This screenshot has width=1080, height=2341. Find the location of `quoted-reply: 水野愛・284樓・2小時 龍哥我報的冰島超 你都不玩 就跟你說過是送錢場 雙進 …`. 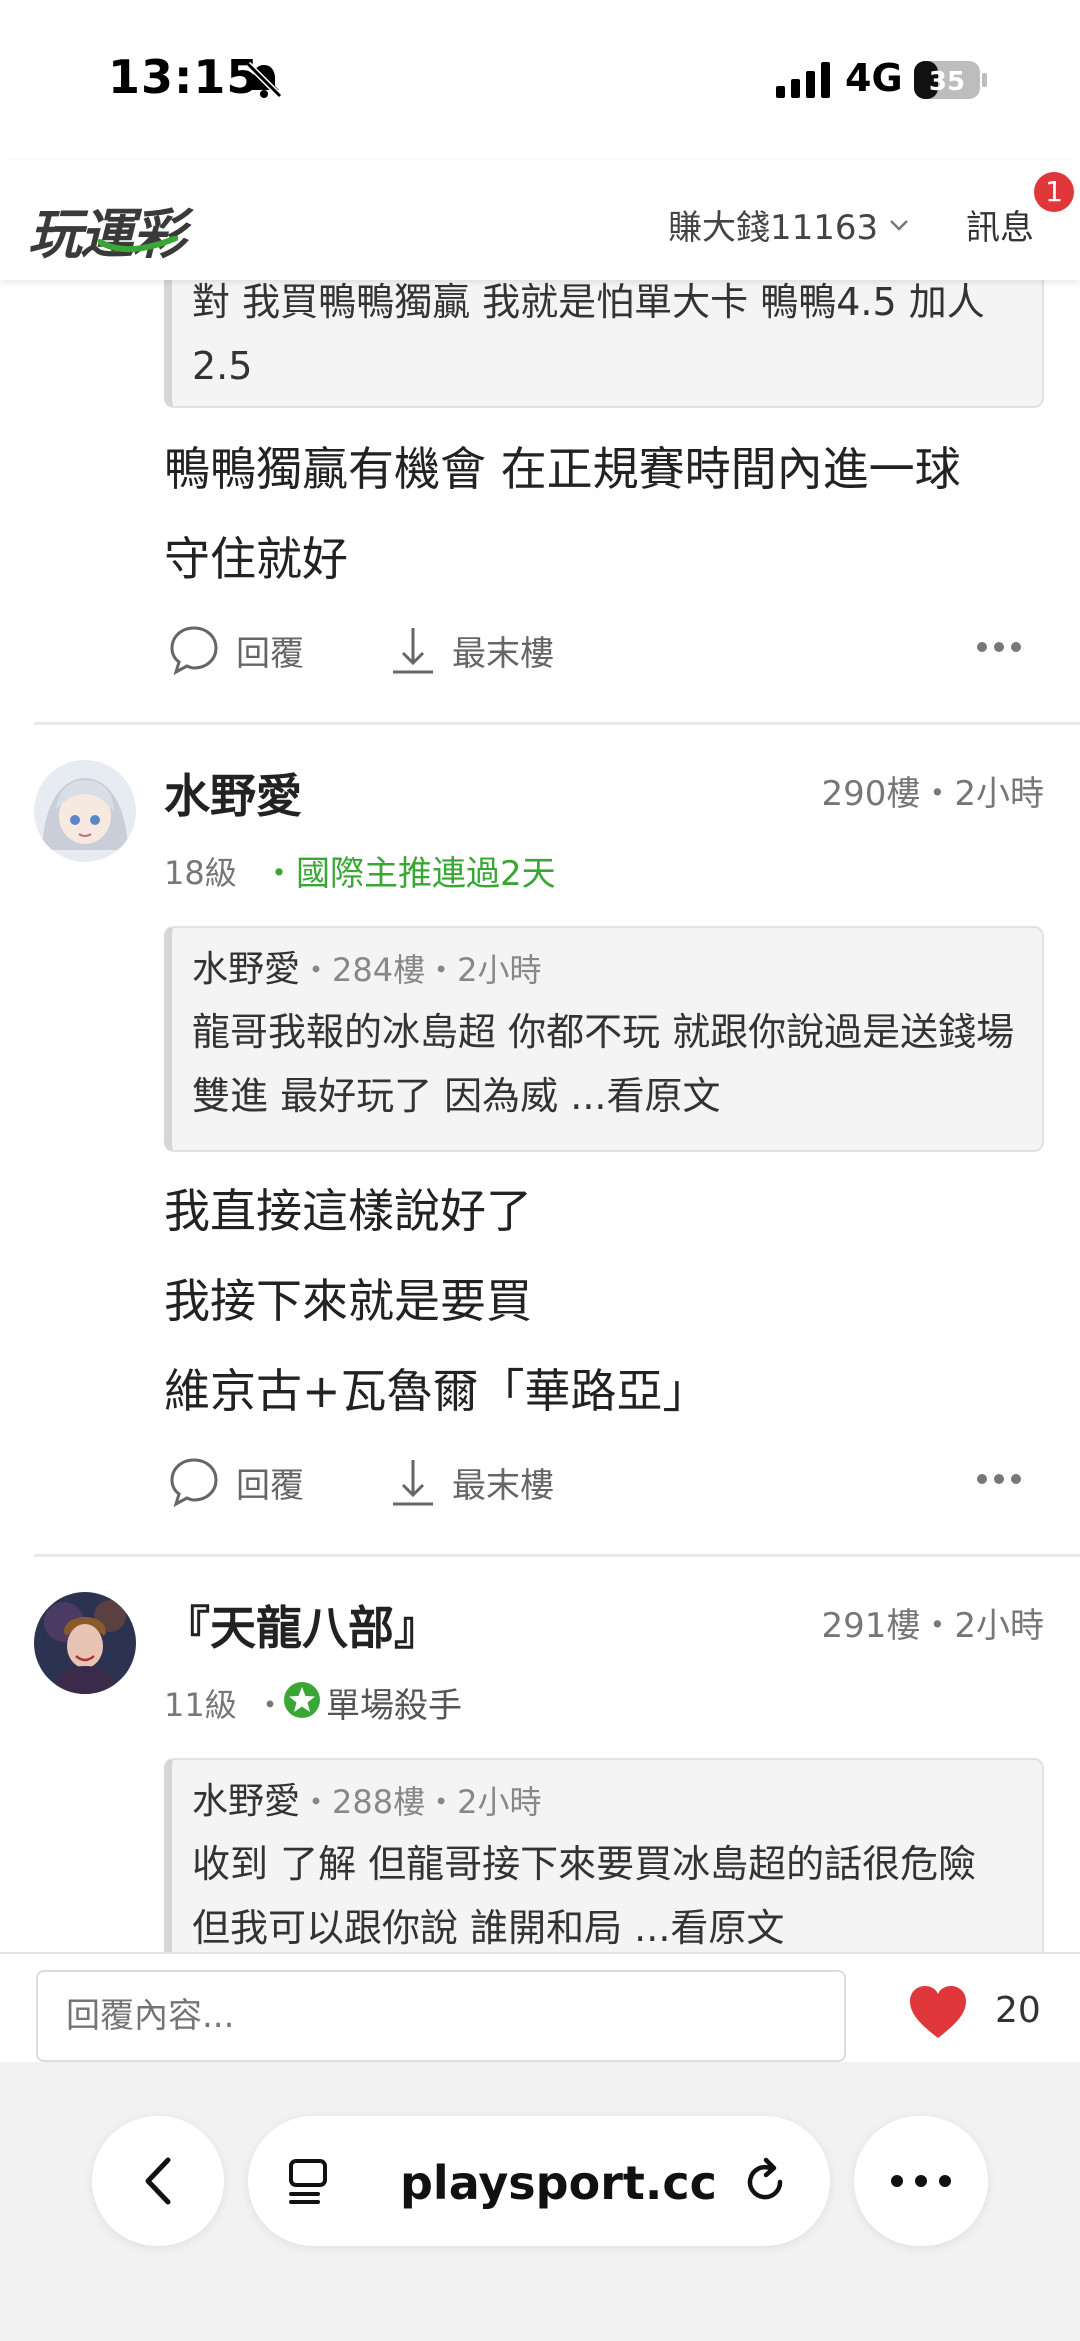

quoted-reply: 水野愛・284樓・2小時 龍哥我報的冰島超 你都不玩 就跟你說過是送錢場 雙進 … is located at coordinates (604, 1039).